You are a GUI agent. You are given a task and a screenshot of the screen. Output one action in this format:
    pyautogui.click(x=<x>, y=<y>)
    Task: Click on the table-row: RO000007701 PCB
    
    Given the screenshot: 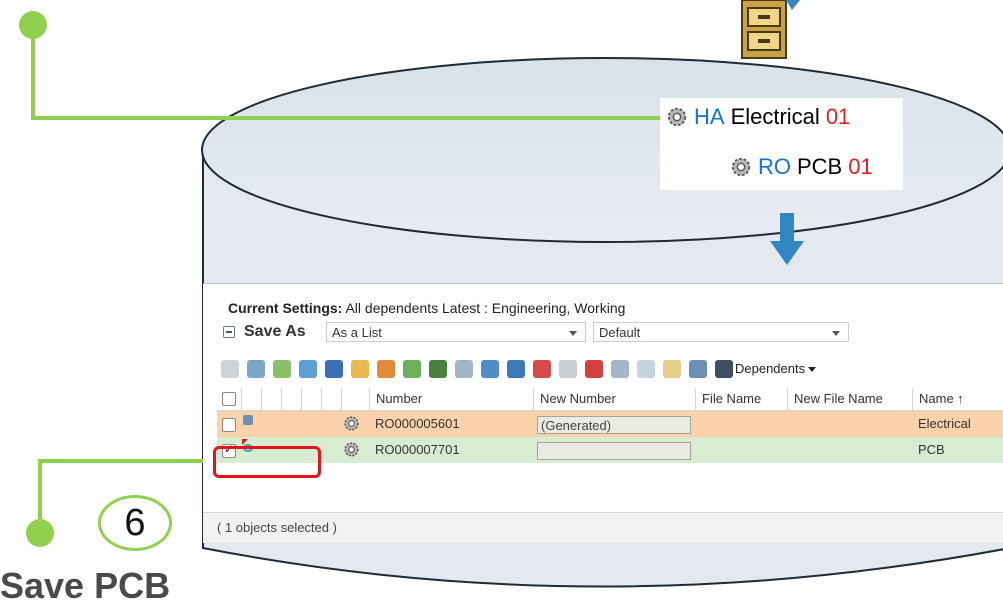 What is the action you would take?
    pyautogui.click(x=610, y=450)
    